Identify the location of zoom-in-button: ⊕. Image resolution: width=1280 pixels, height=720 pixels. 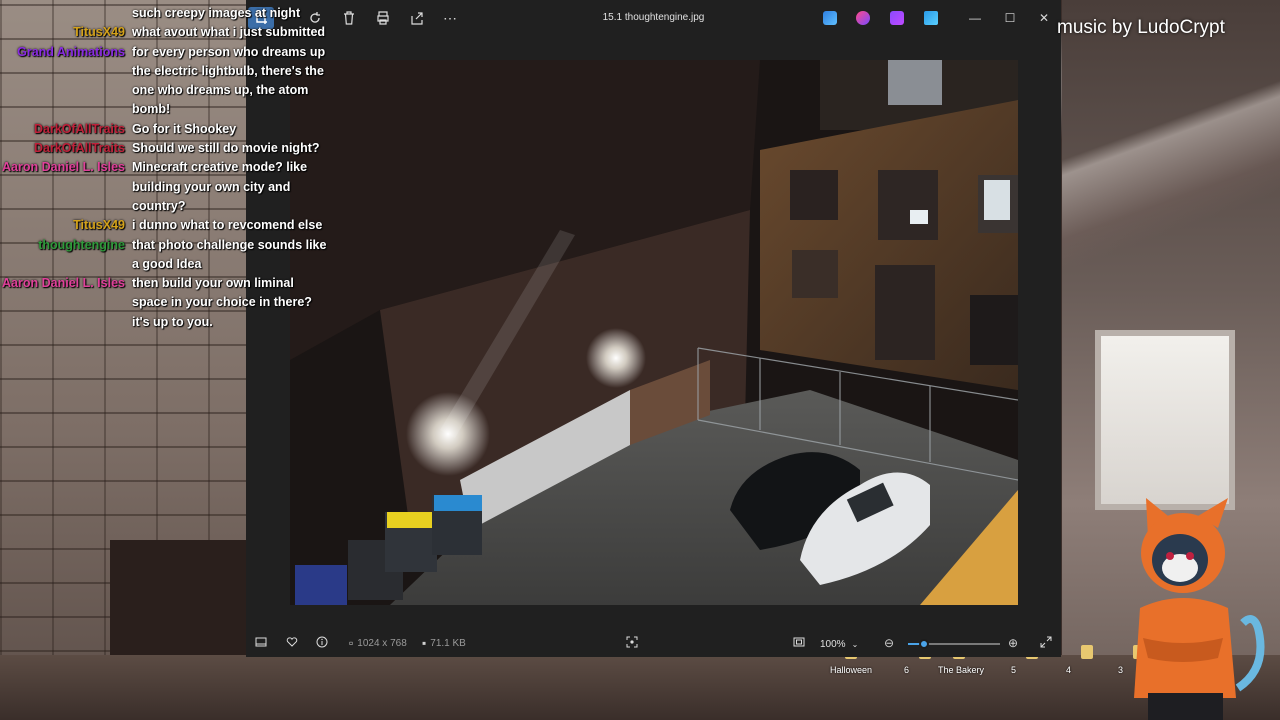
(1013, 643).